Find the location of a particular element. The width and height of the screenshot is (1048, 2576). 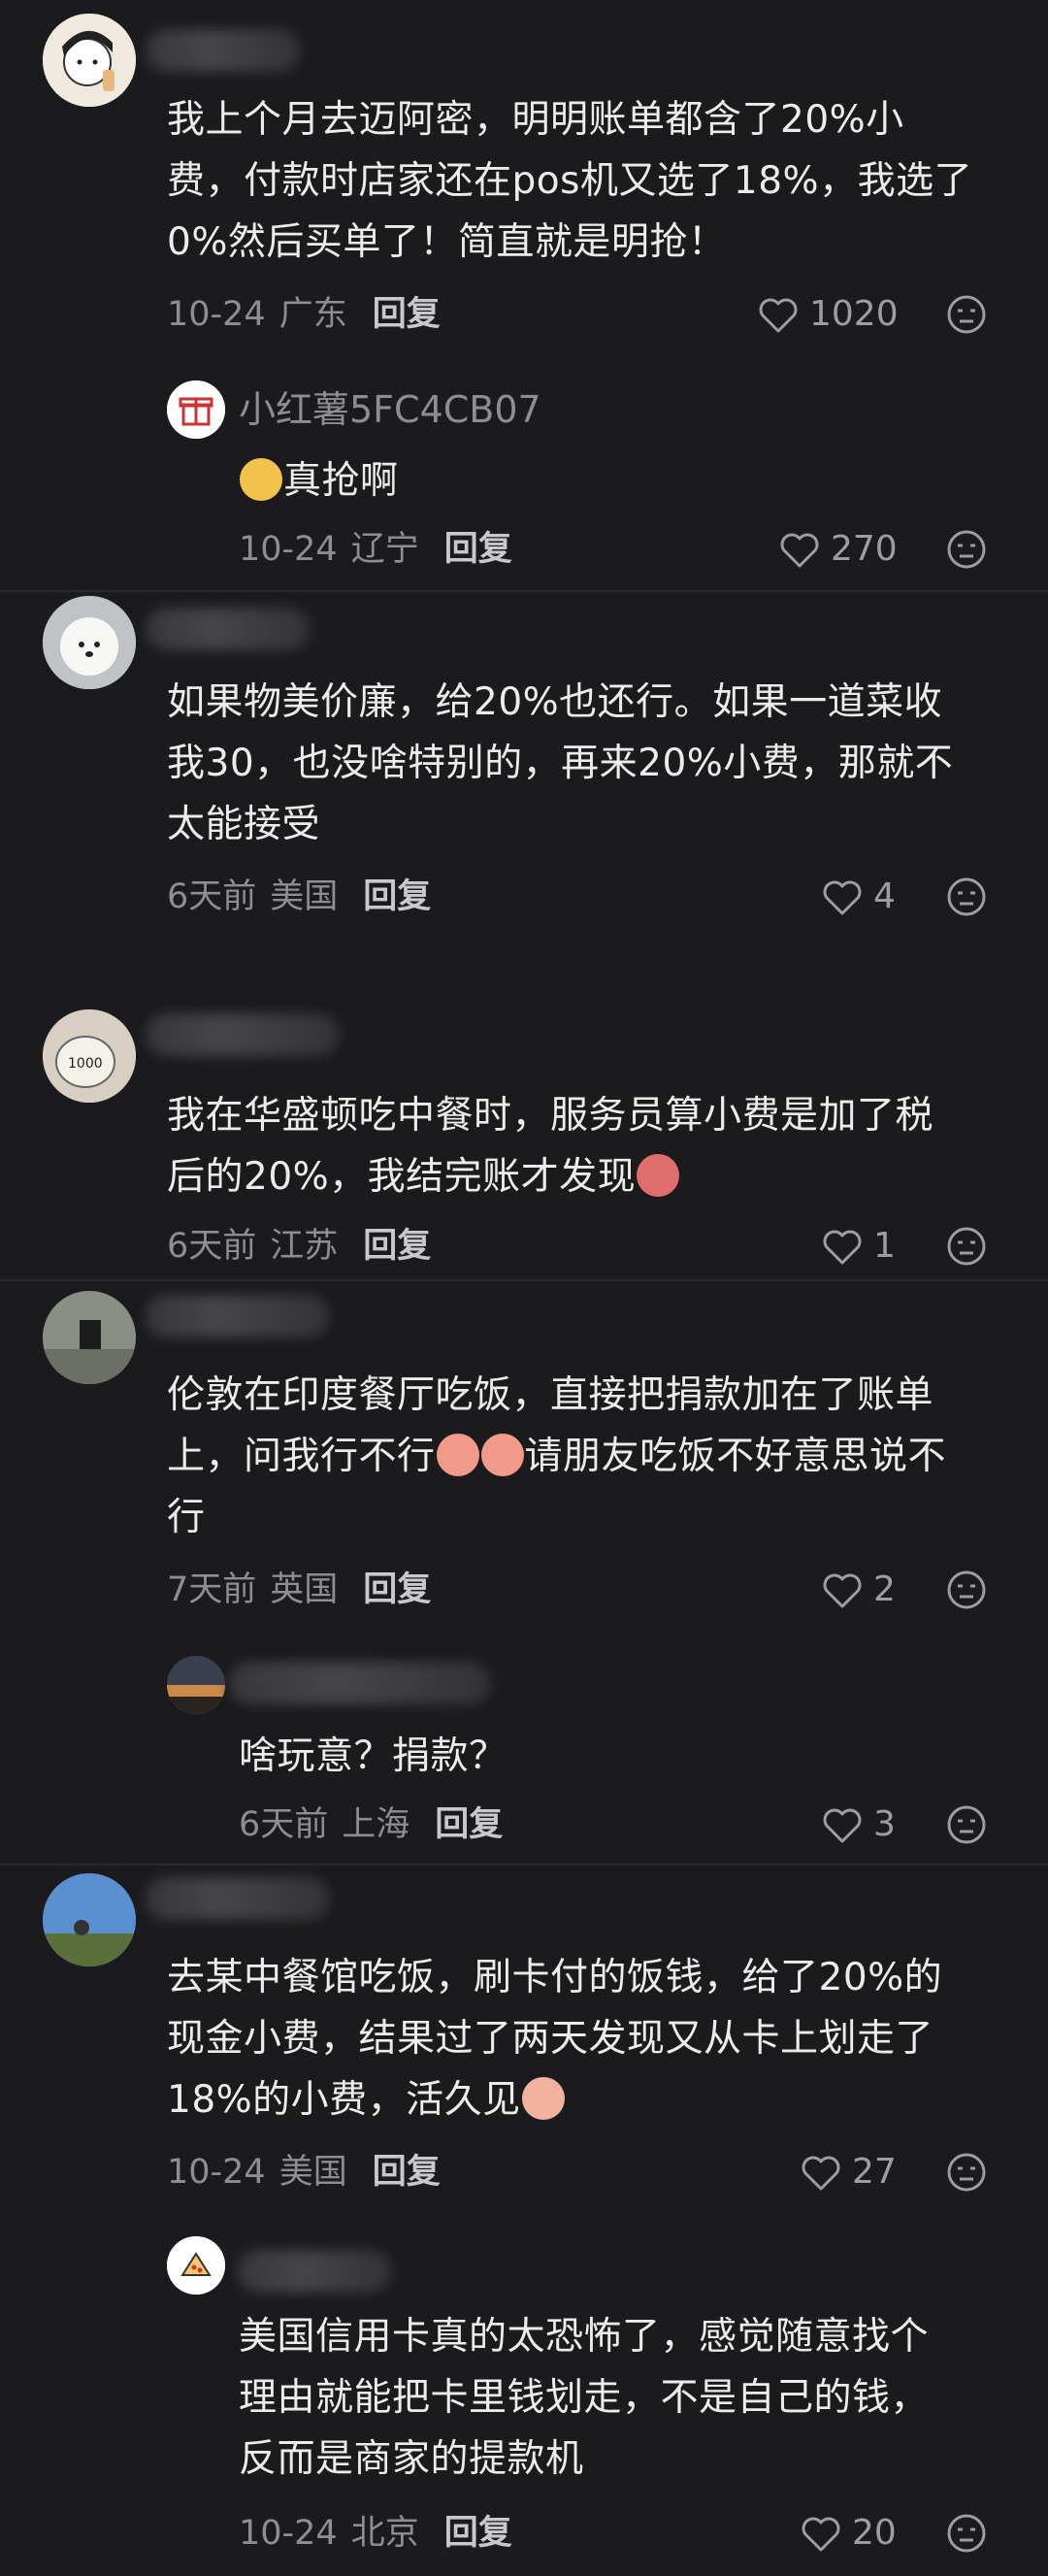

comment-location: 英国 is located at coordinates (304, 1589).